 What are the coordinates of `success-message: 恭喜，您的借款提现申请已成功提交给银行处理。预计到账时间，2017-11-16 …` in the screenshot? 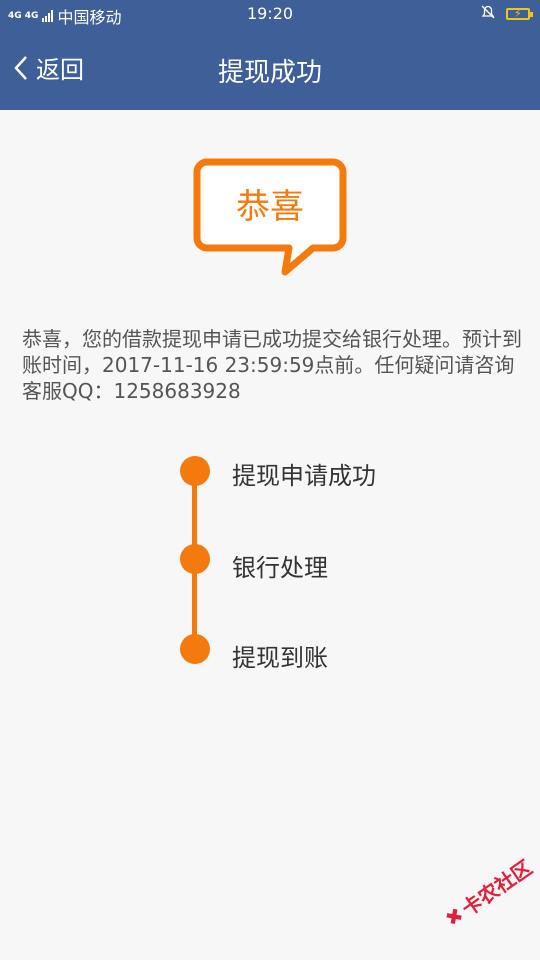 It's located at (272, 365).